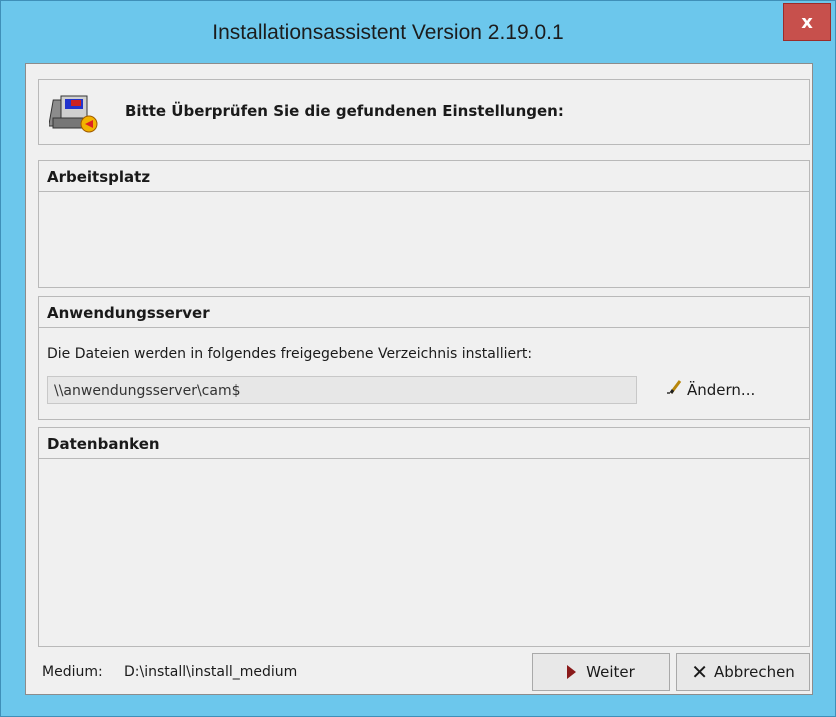 The width and height of the screenshot is (836, 717). What do you see at coordinates (424, 176) in the screenshot?
I see `section-title-arbeitsplatz: Arbeitsplatz` at bounding box center [424, 176].